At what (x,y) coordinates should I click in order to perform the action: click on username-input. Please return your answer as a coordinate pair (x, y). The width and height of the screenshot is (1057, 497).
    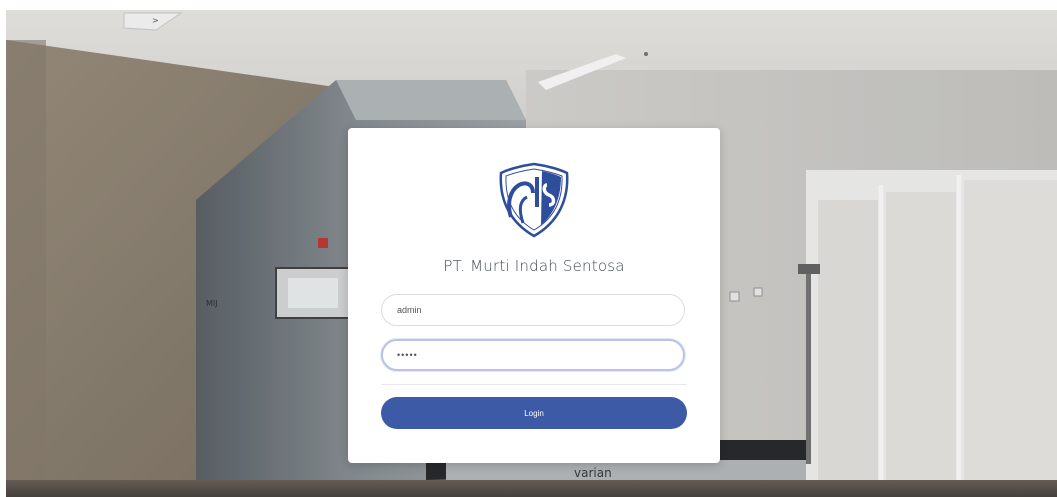
    Looking at the image, I should click on (533, 310).